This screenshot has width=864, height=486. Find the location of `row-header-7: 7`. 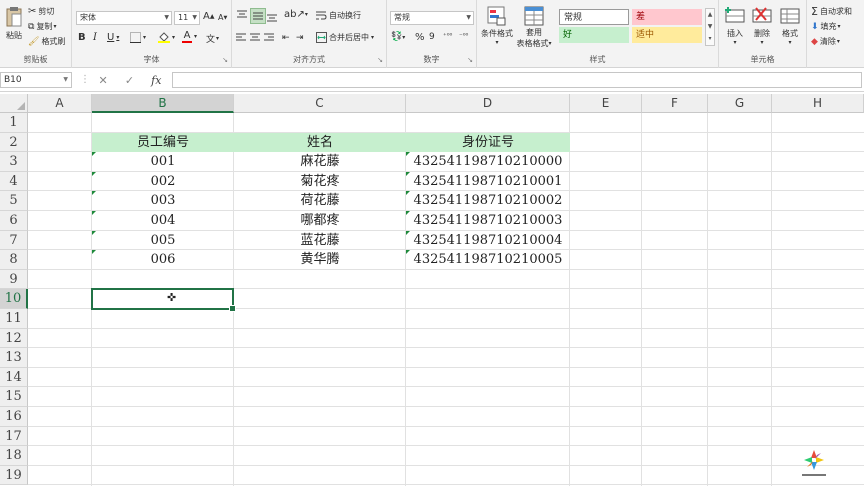

row-header-7: 7 is located at coordinates (14, 240).